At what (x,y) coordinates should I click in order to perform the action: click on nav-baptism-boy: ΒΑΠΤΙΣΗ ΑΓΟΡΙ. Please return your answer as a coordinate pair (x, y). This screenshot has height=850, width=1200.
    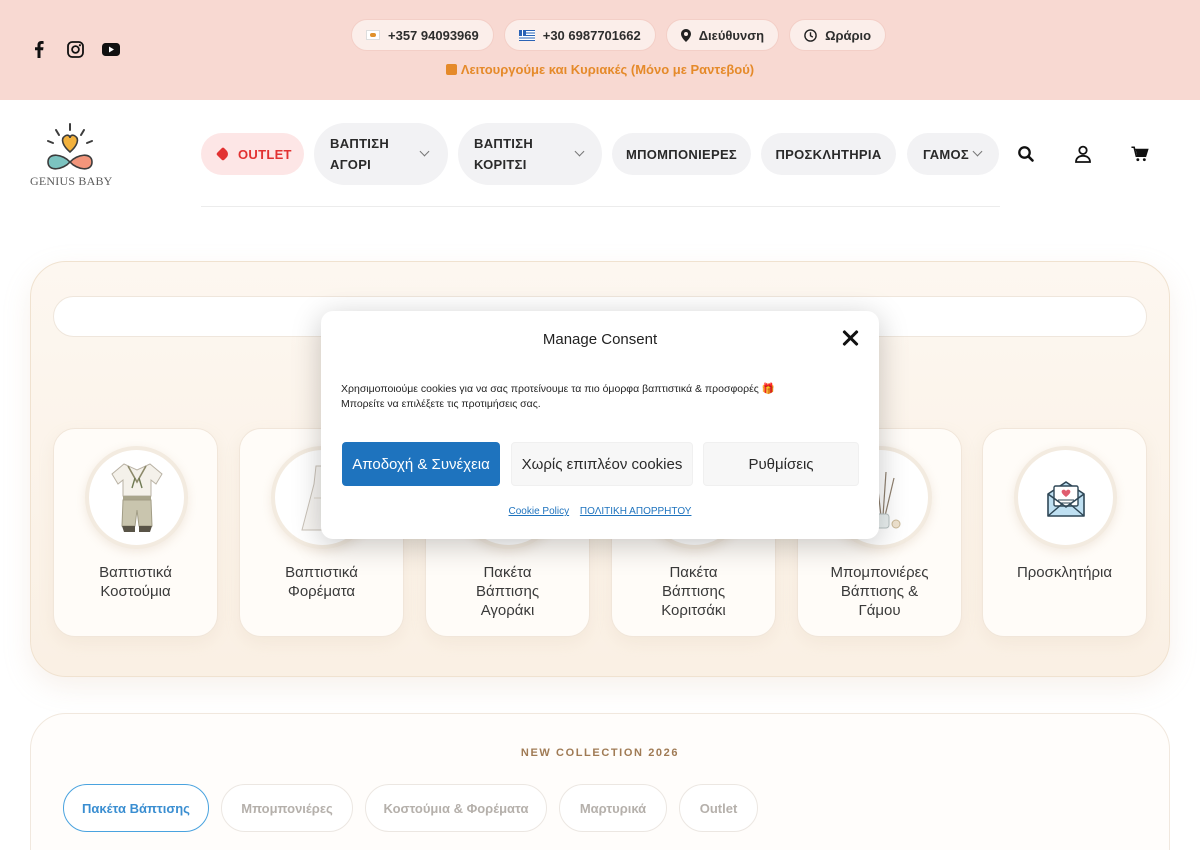
    Looking at the image, I should click on (381, 154).